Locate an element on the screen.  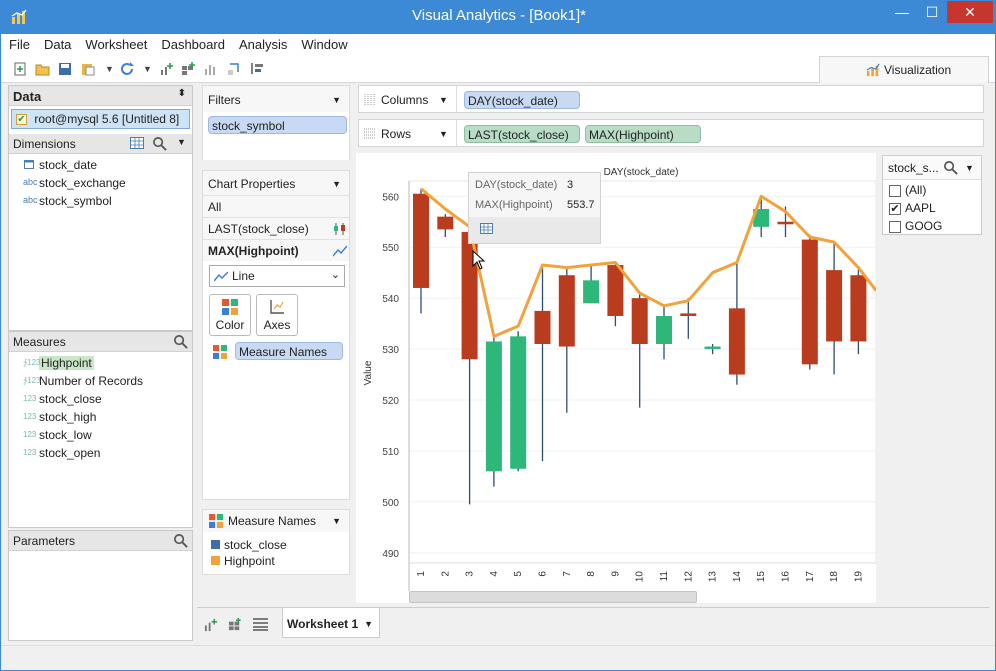
mouse-cursor-icon is located at coordinates (478, 260).